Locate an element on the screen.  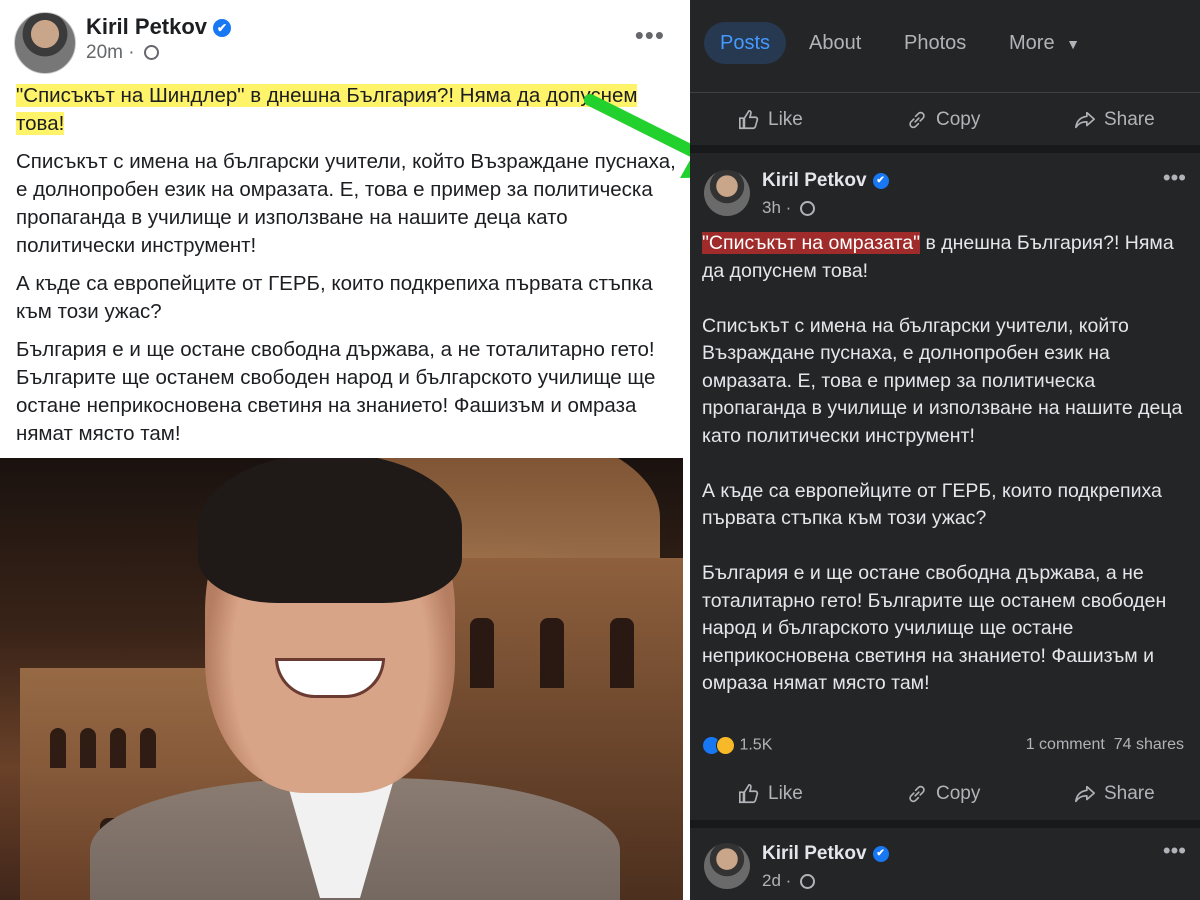
next-post-menu-icon: ••• is located at coordinates (1174, 851).